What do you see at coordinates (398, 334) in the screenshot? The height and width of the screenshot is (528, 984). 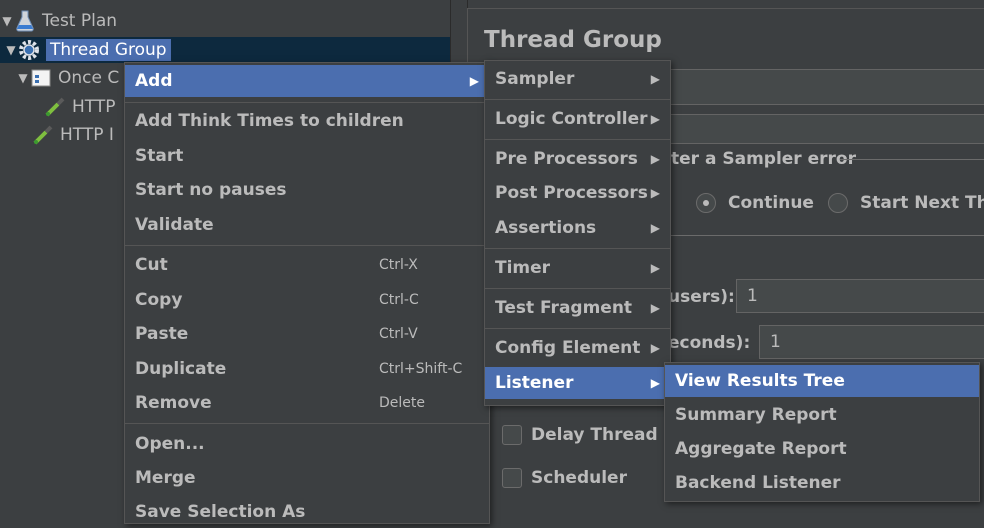 I see `shortcut-label: Ctrl-V` at bounding box center [398, 334].